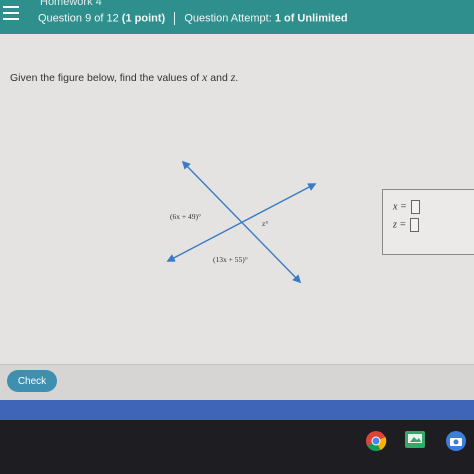 The image size is (474, 474). Describe the element at coordinates (311, 18) in the screenshot. I see `attempt-value: 1 of Unlimited` at that location.